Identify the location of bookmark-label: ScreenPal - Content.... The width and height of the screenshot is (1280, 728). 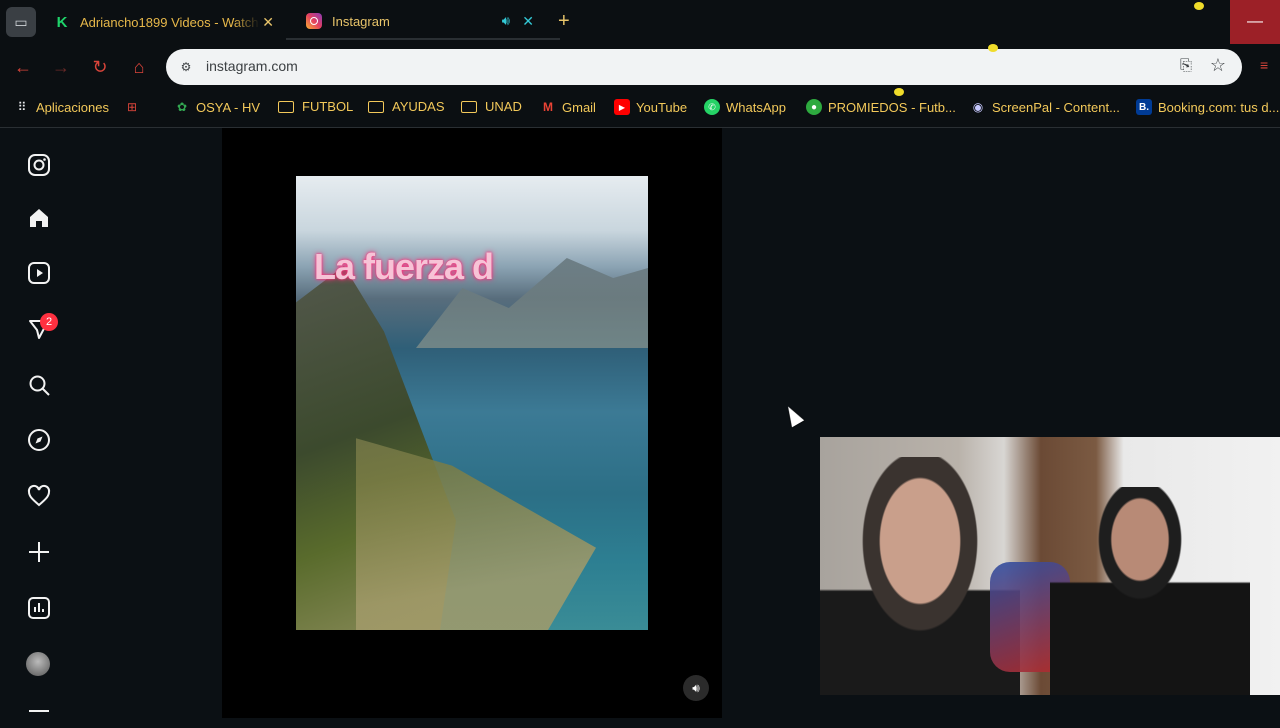
(1056, 107).